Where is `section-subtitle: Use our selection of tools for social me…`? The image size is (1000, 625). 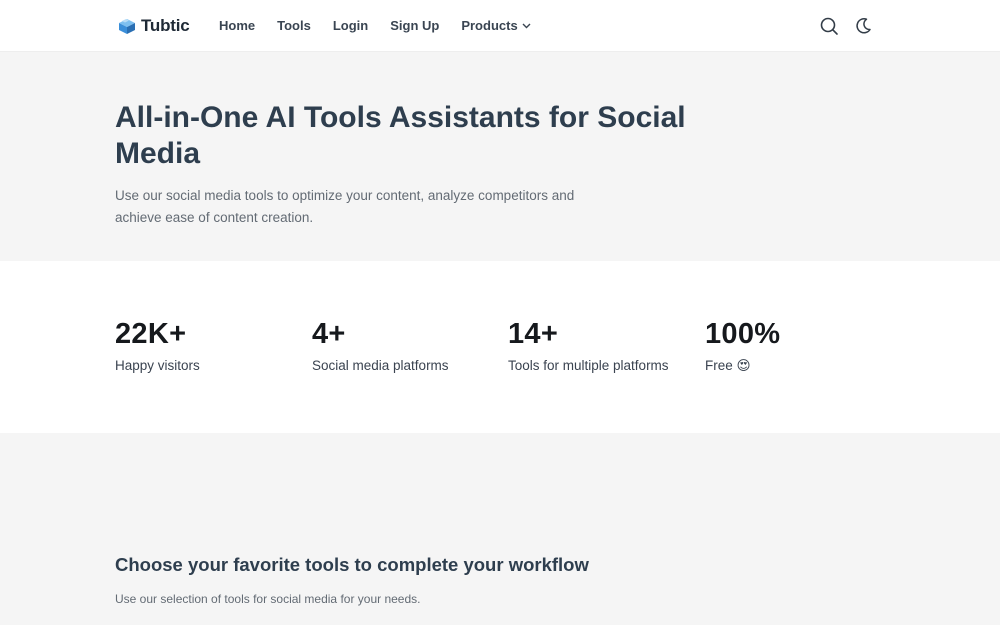
section-subtitle: Use our selection of tools for social me… is located at coordinates (268, 599).